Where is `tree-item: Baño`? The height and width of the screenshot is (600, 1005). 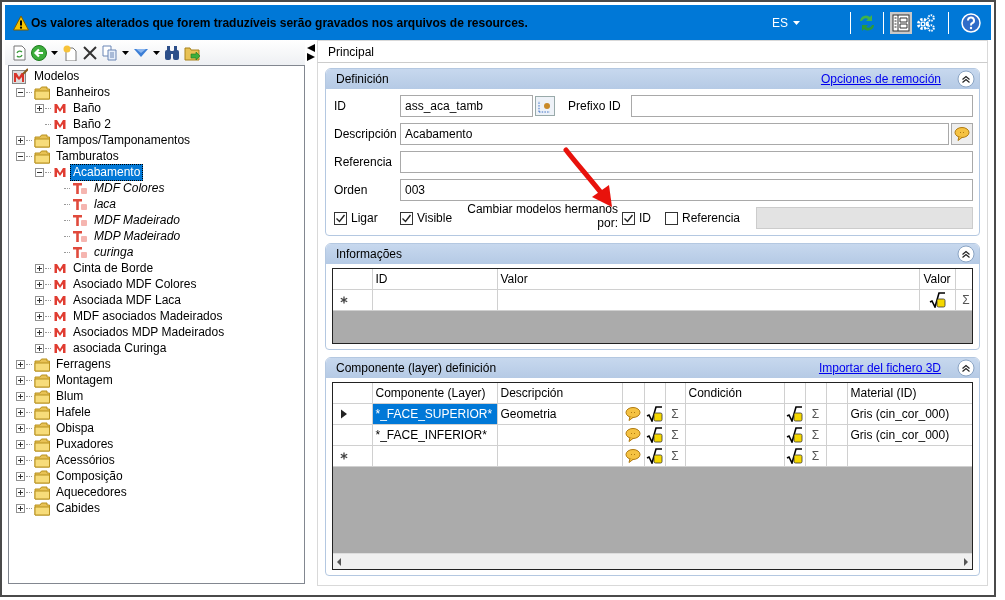 tree-item: Baño is located at coordinates (87, 108).